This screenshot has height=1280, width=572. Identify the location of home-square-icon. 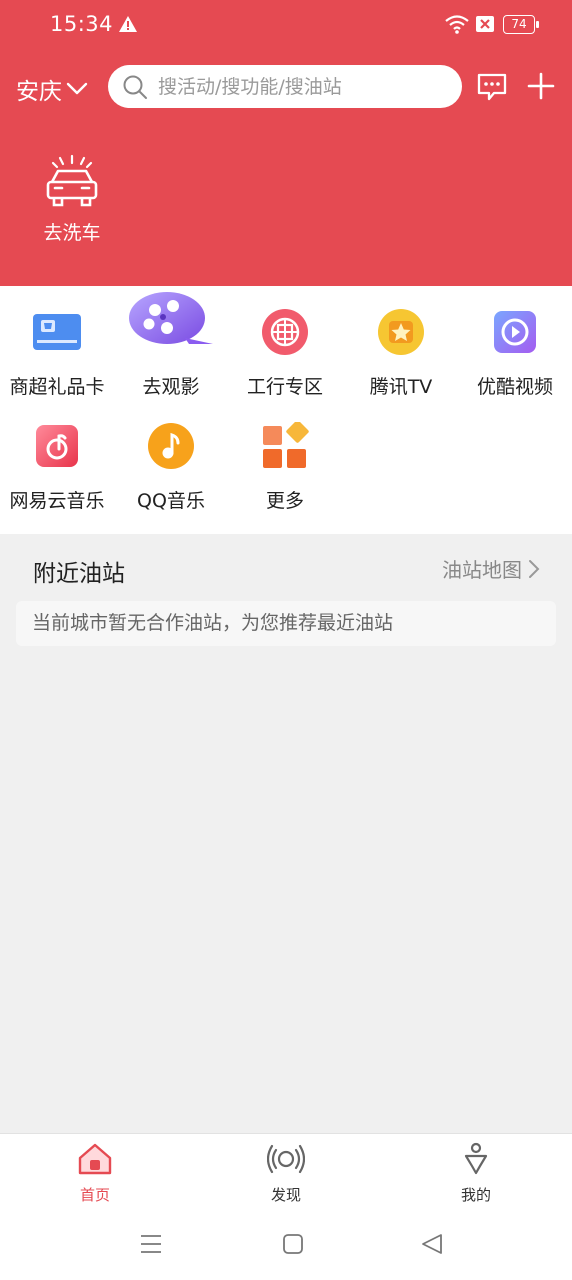
(293, 1244).